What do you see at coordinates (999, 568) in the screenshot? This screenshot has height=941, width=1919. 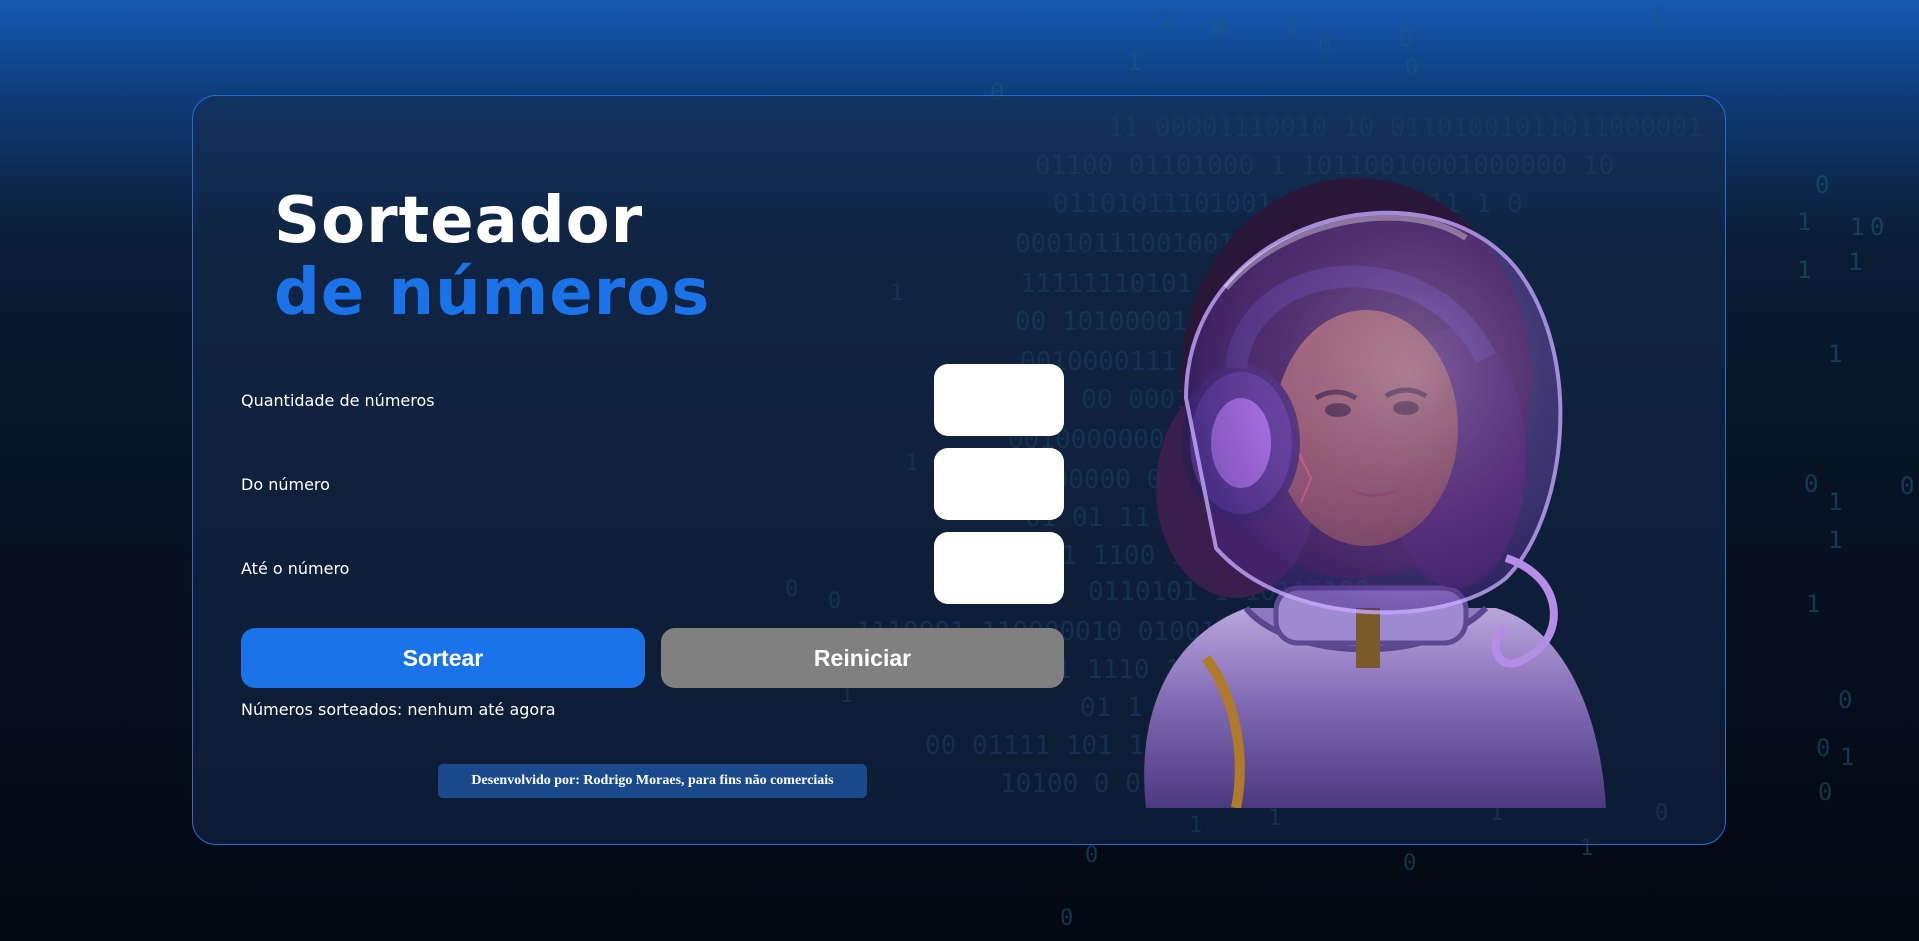 I see `to-number-input` at bounding box center [999, 568].